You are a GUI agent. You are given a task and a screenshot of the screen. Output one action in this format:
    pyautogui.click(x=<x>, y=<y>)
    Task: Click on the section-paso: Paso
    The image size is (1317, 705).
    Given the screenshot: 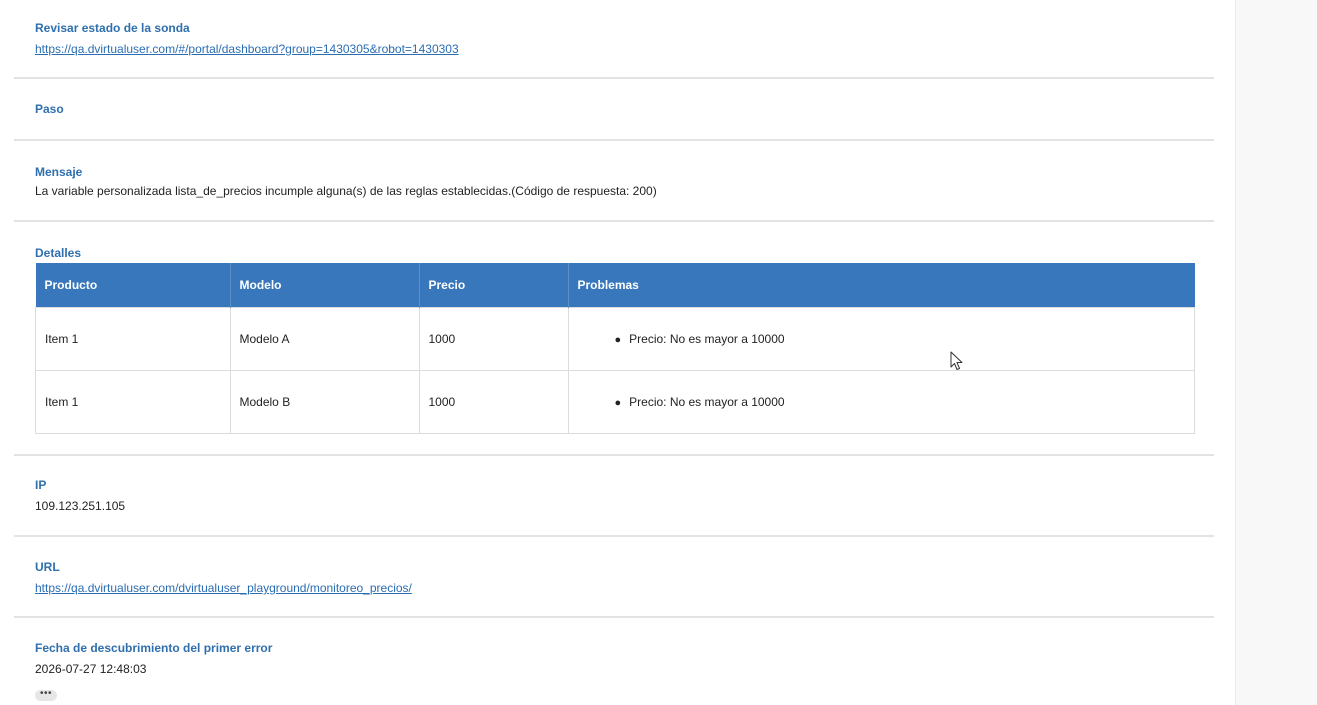 What is the action you would take?
    pyautogui.click(x=614, y=110)
    